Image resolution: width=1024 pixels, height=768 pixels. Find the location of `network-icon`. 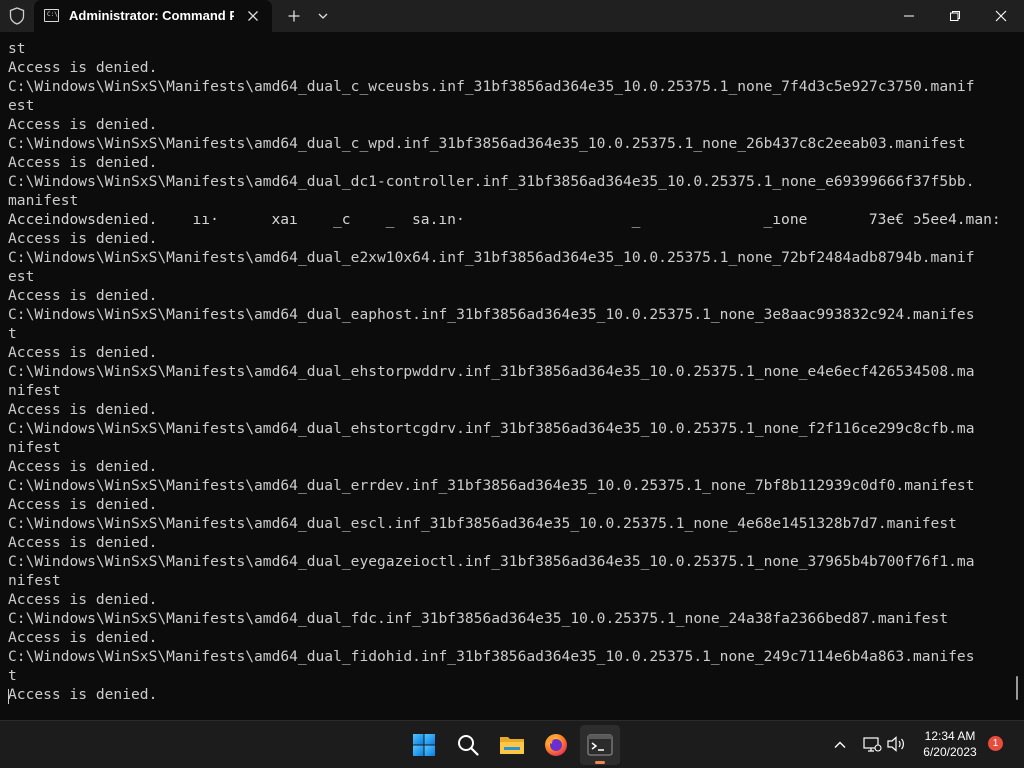

network-icon is located at coordinates (872, 744).